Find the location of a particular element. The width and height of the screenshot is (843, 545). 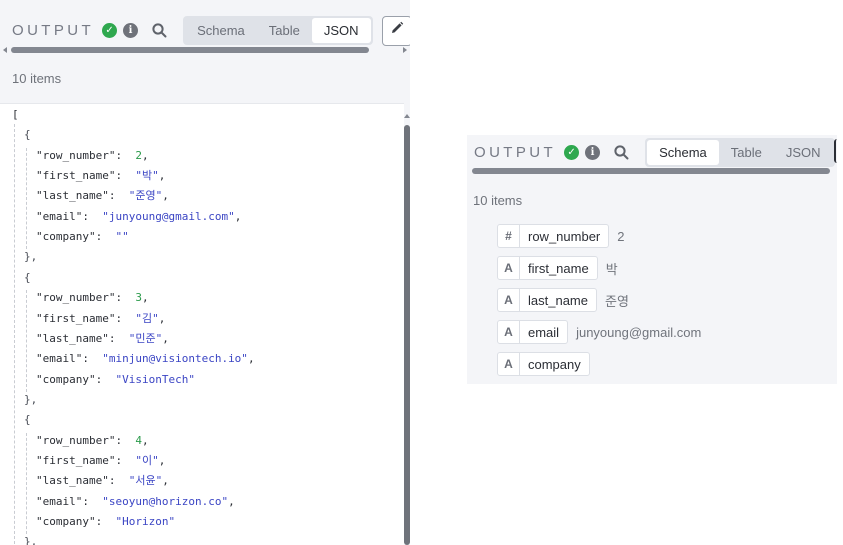

schema-field-row: Aemail junyoung@gmail.com is located at coordinates (599, 332).